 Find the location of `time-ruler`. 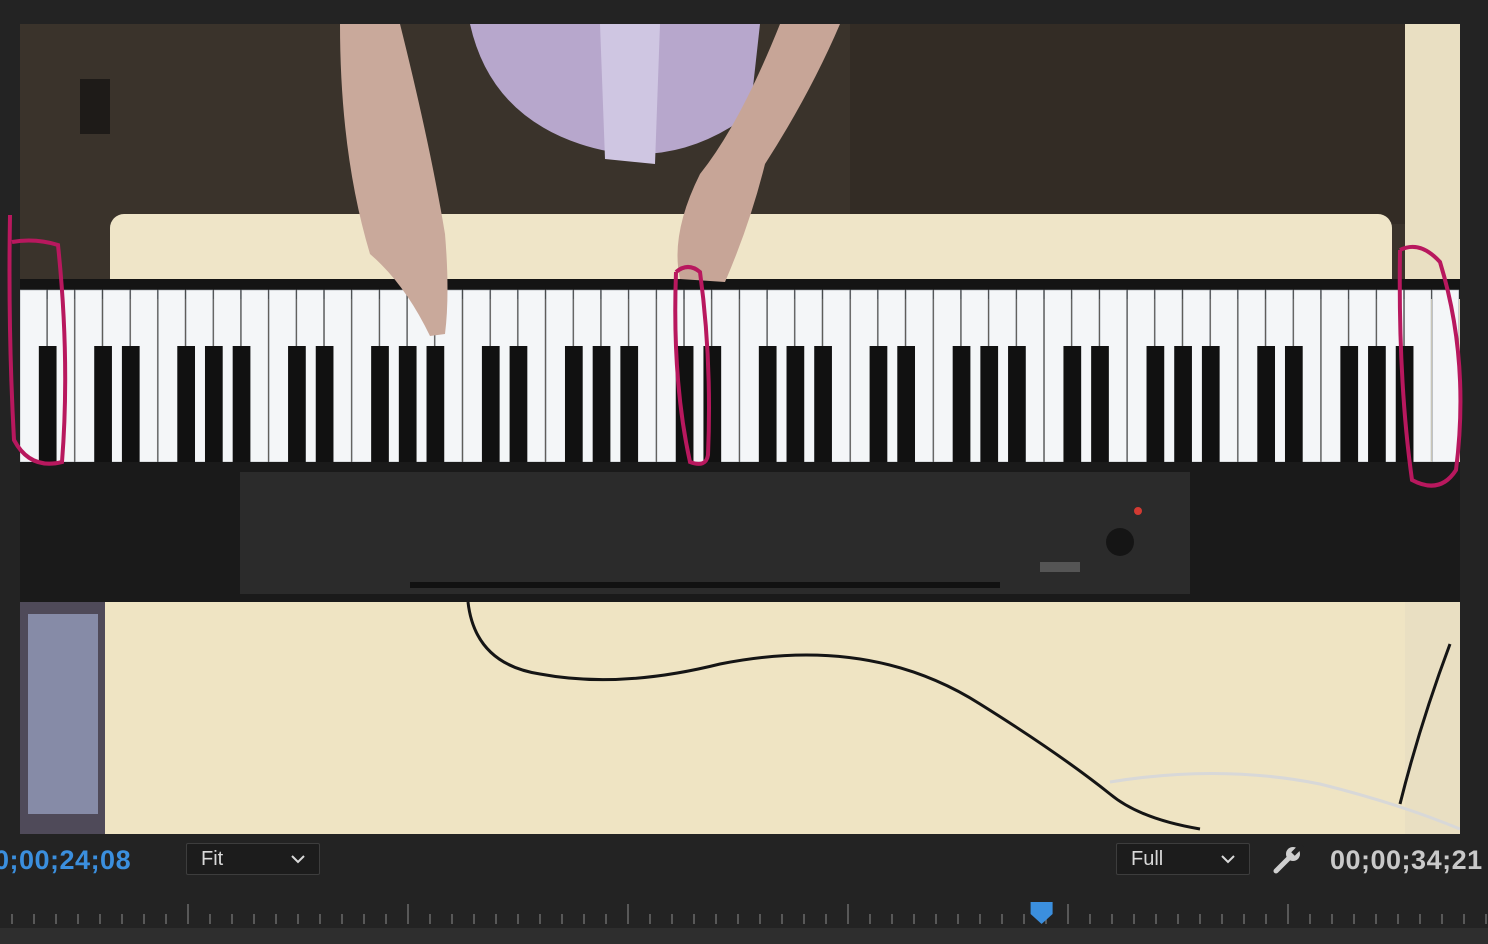

time-ruler is located at coordinates (744, 913).